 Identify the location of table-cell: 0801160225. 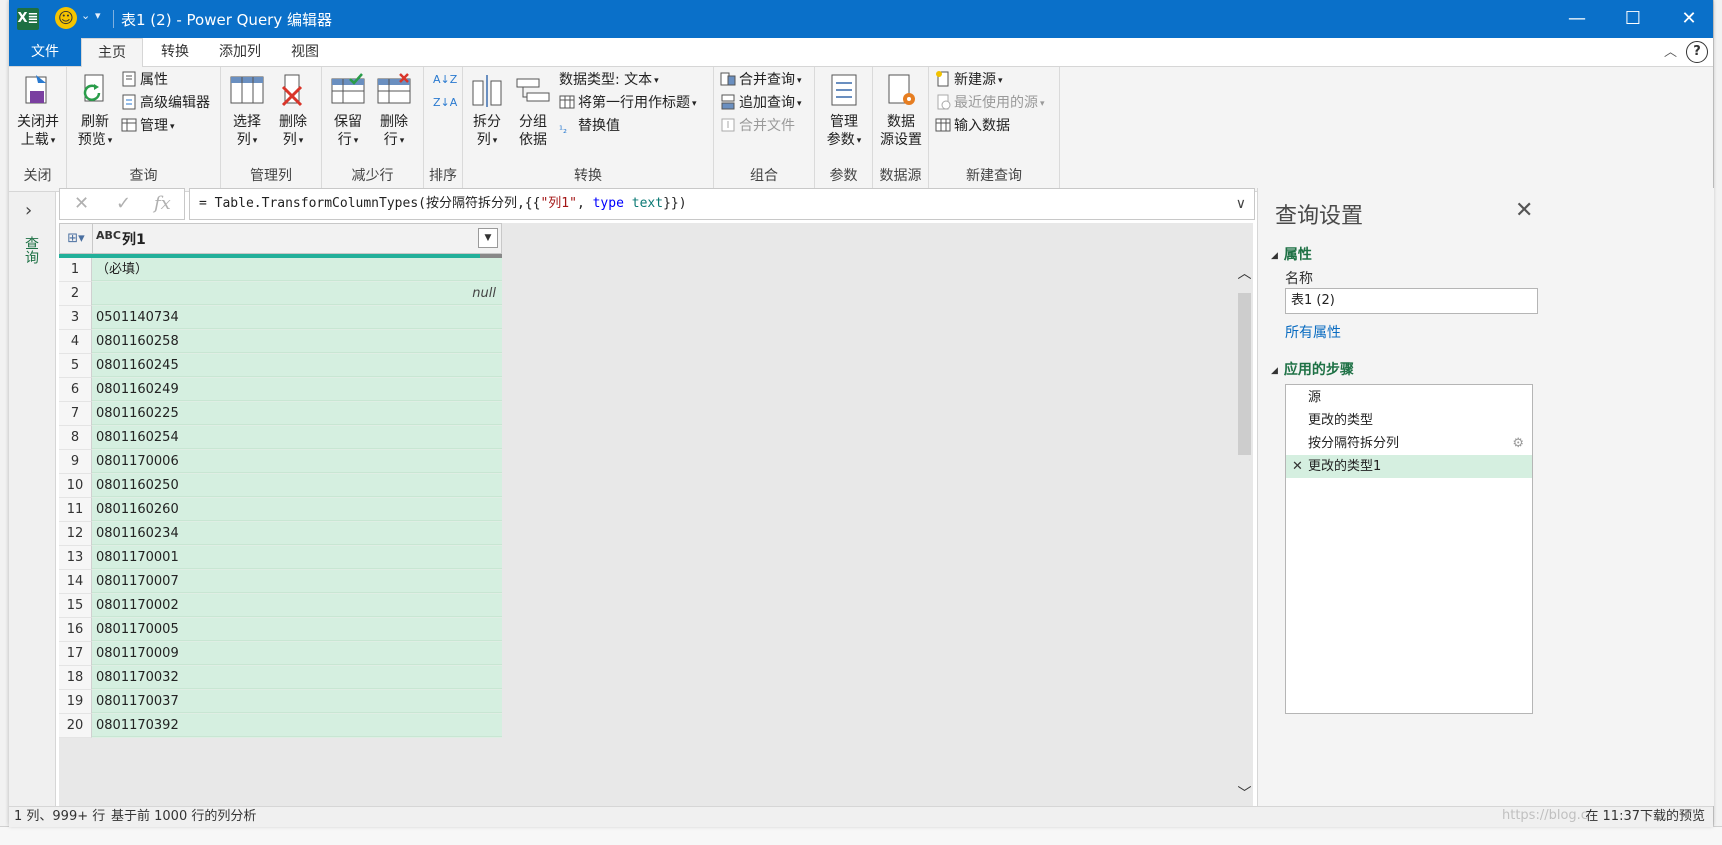
(297, 413).